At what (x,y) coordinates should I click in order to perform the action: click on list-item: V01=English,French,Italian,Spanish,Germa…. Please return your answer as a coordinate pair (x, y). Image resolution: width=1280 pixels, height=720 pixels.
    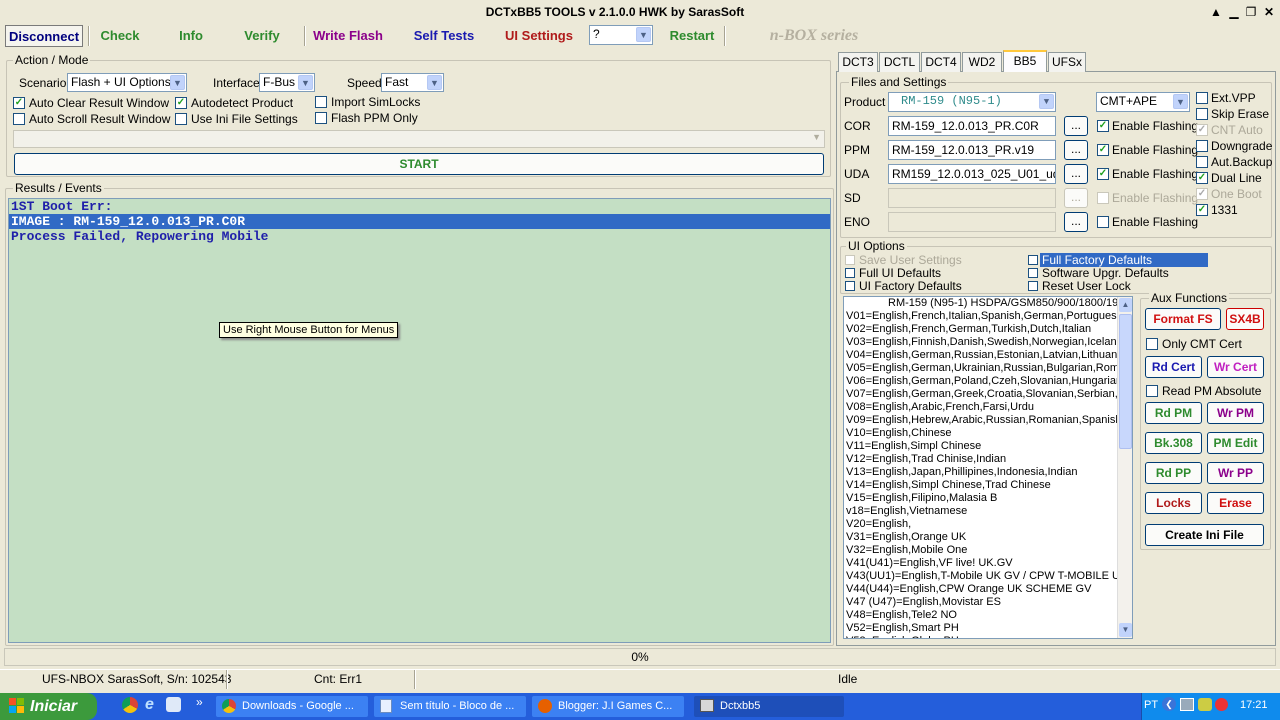
    Looking at the image, I should click on (988, 316).